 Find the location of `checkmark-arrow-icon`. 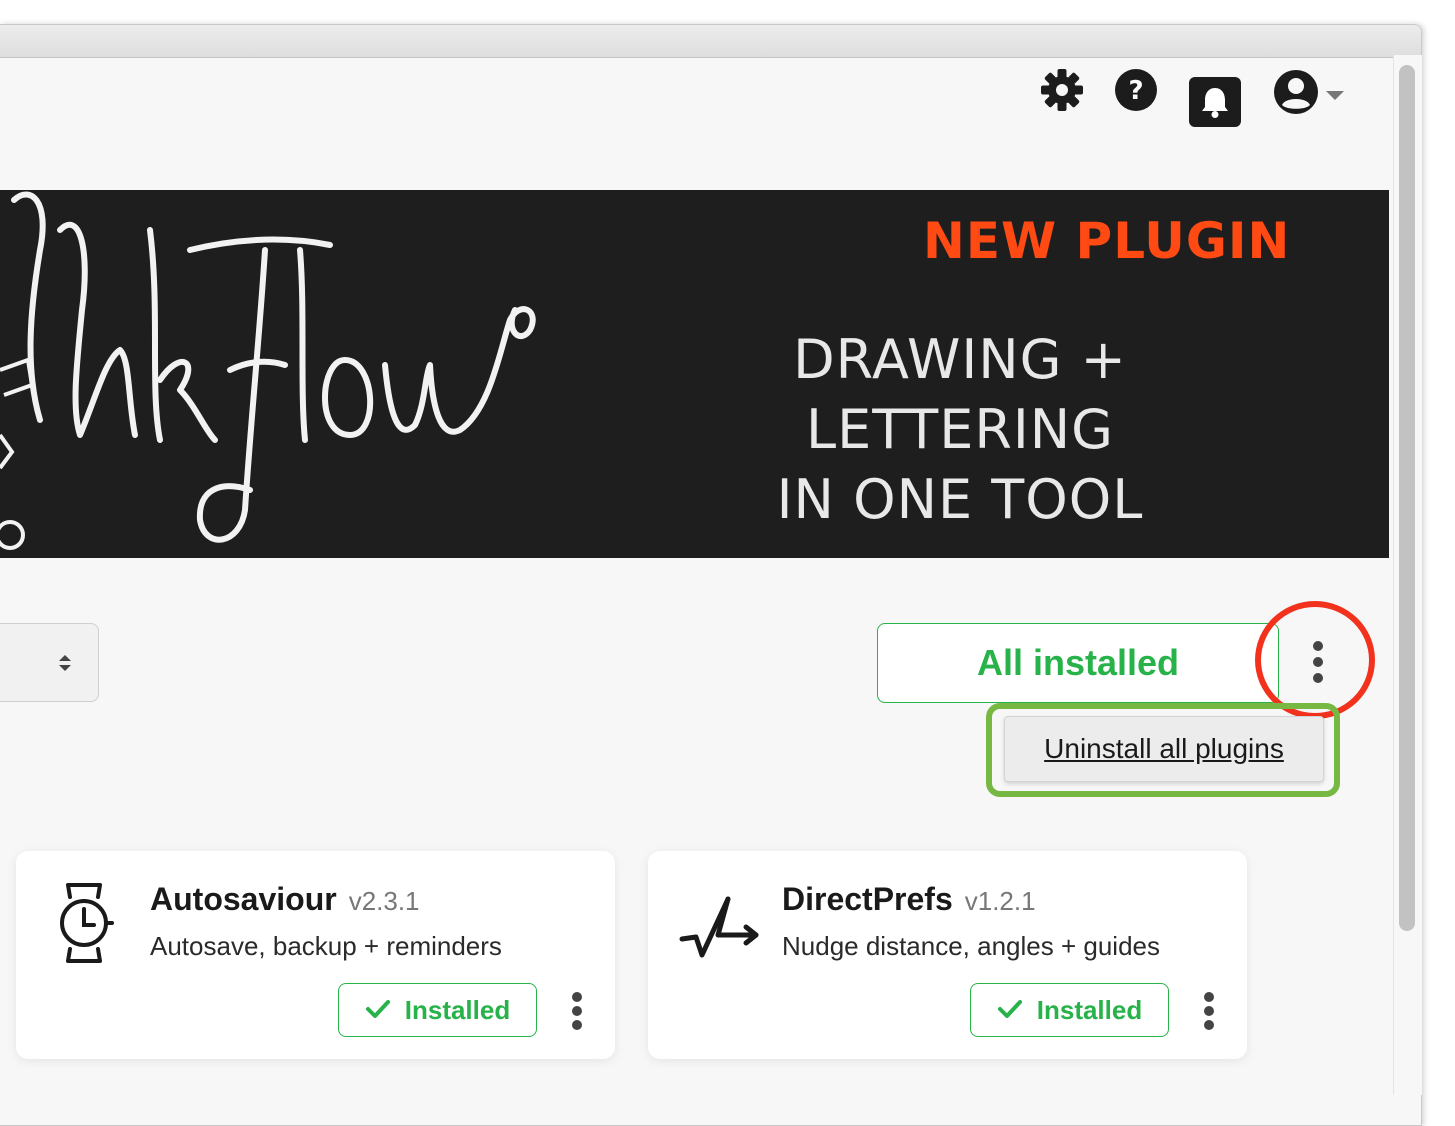

checkmark-arrow-icon is located at coordinates (720, 928).